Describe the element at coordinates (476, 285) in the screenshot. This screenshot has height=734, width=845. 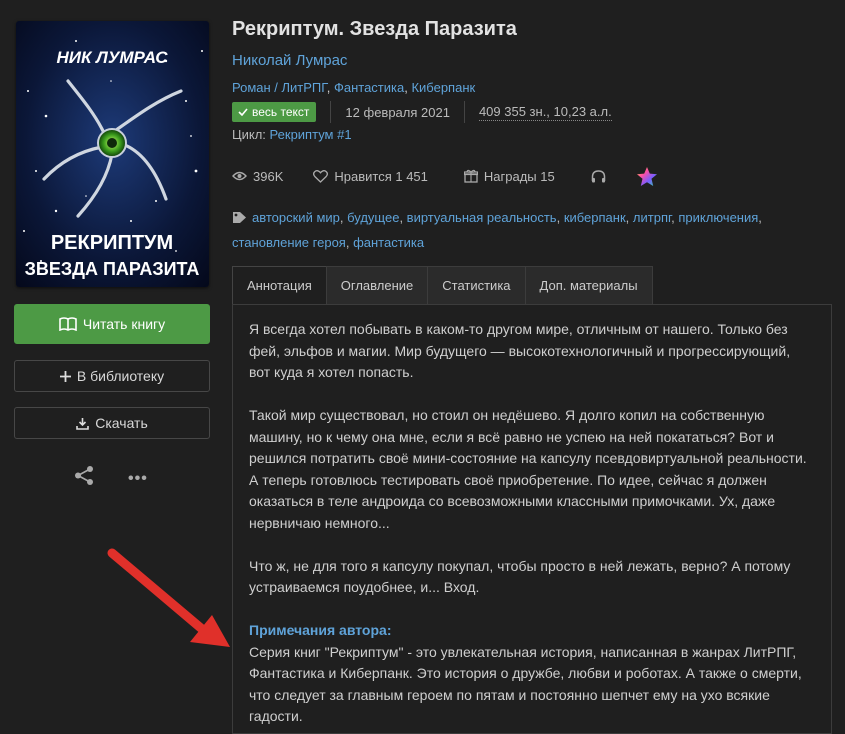
I see `tab-statistics: Статистика` at that location.